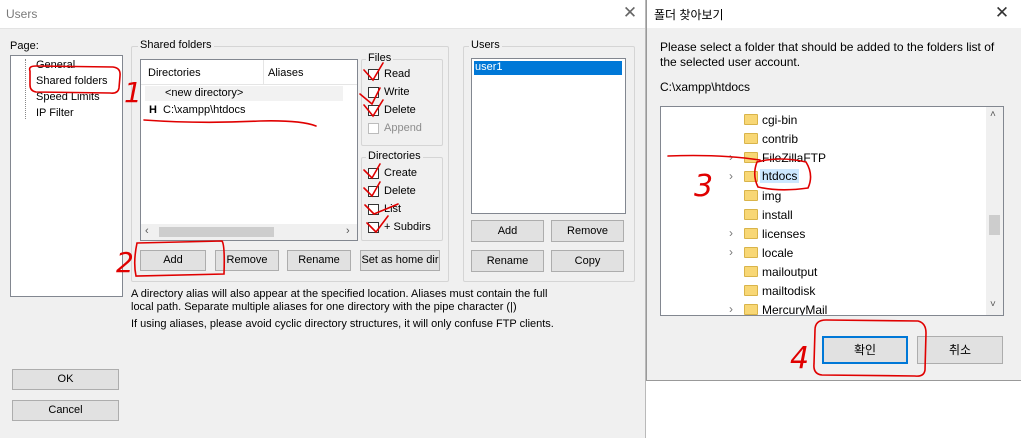 The image size is (1021, 438). What do you see at coordinates (173, 260) in the screenshot?
I see `add-folder-button: Add` at bounding box center [173, 260].